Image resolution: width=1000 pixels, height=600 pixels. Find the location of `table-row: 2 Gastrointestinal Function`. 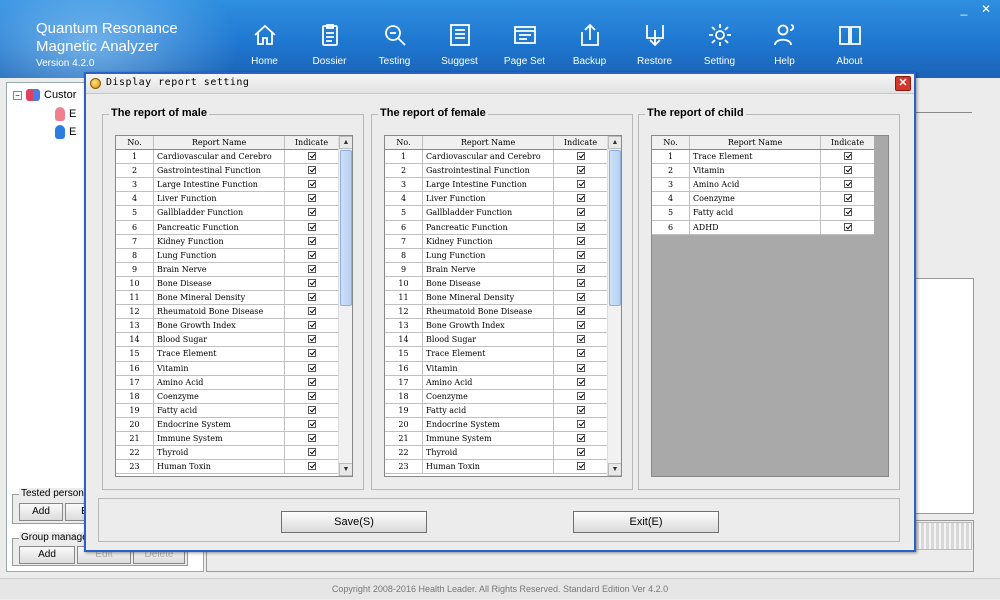

table-row: 2 Gastrointestinal Function is located at coordinates (227, 171).